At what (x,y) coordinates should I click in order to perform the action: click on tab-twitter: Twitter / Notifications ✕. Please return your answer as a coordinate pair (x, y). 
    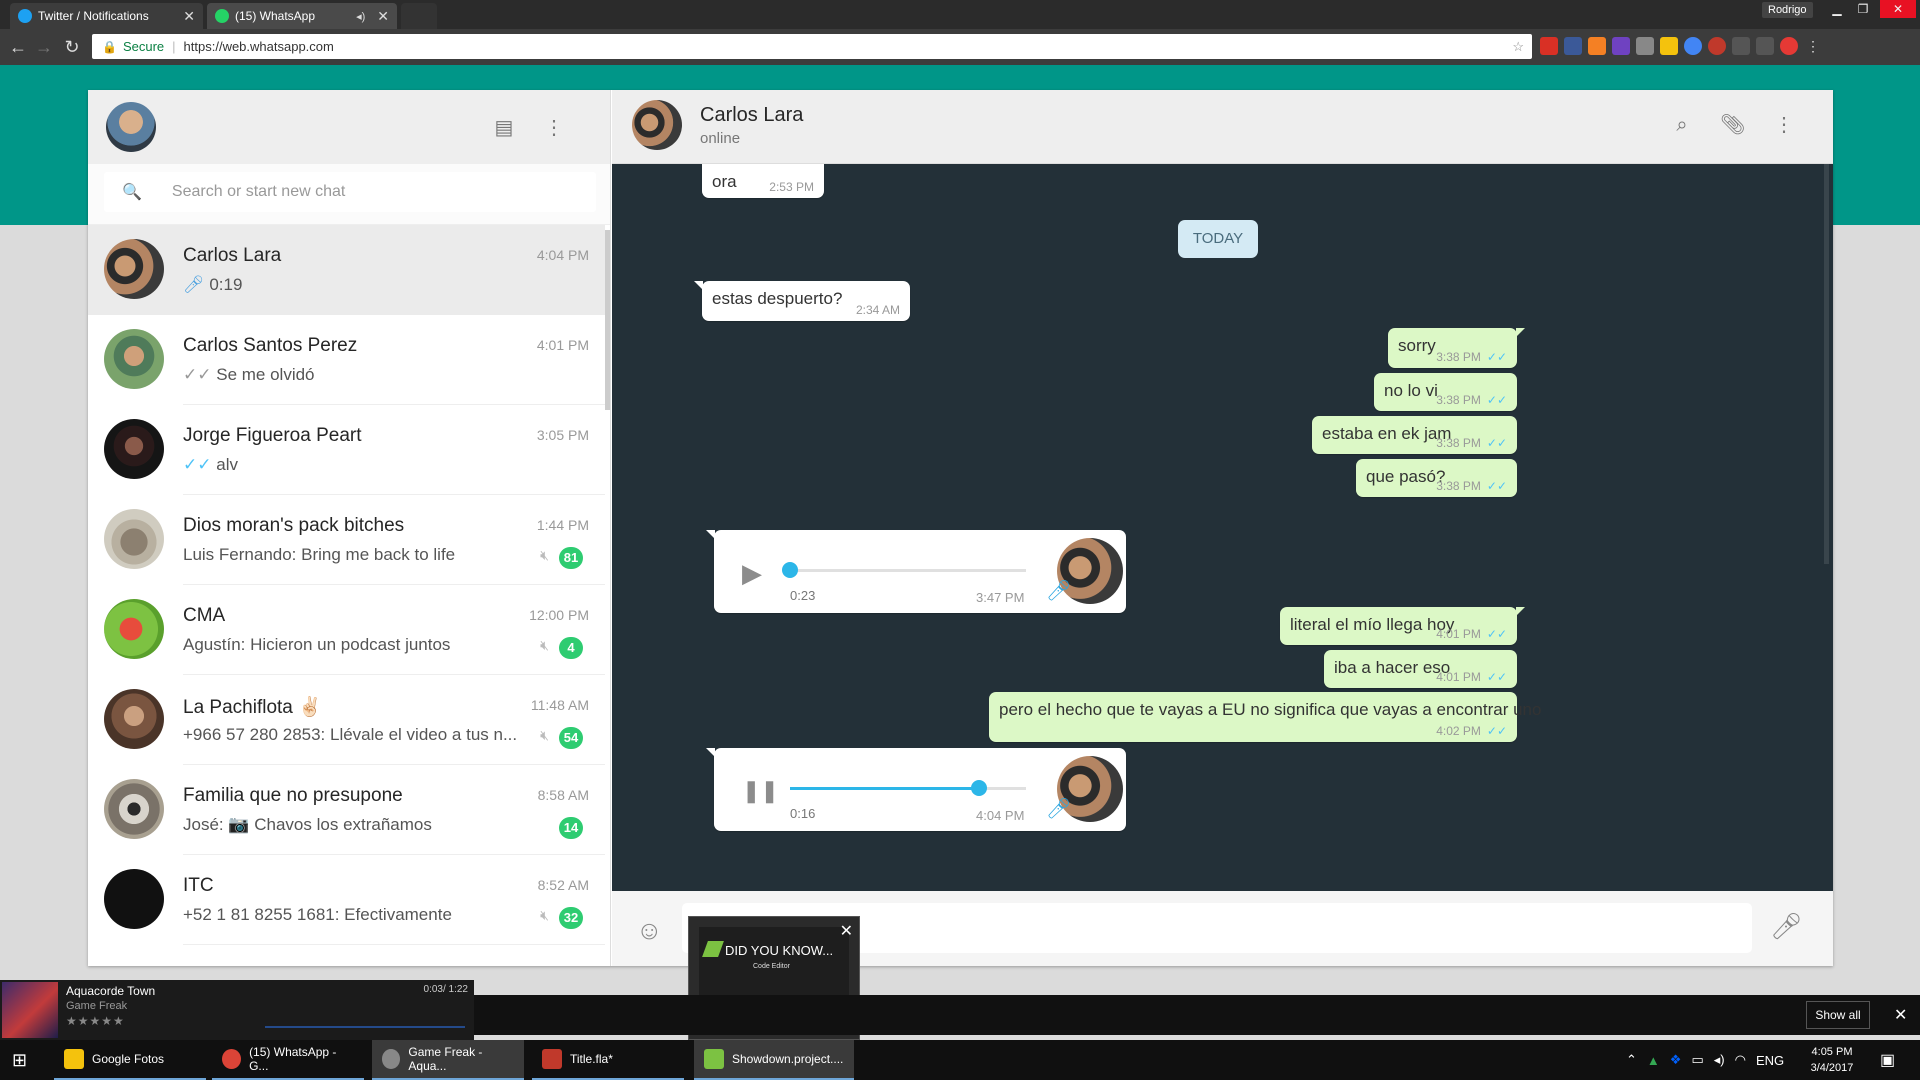
    Looking at the image, I should click on (106, 16).